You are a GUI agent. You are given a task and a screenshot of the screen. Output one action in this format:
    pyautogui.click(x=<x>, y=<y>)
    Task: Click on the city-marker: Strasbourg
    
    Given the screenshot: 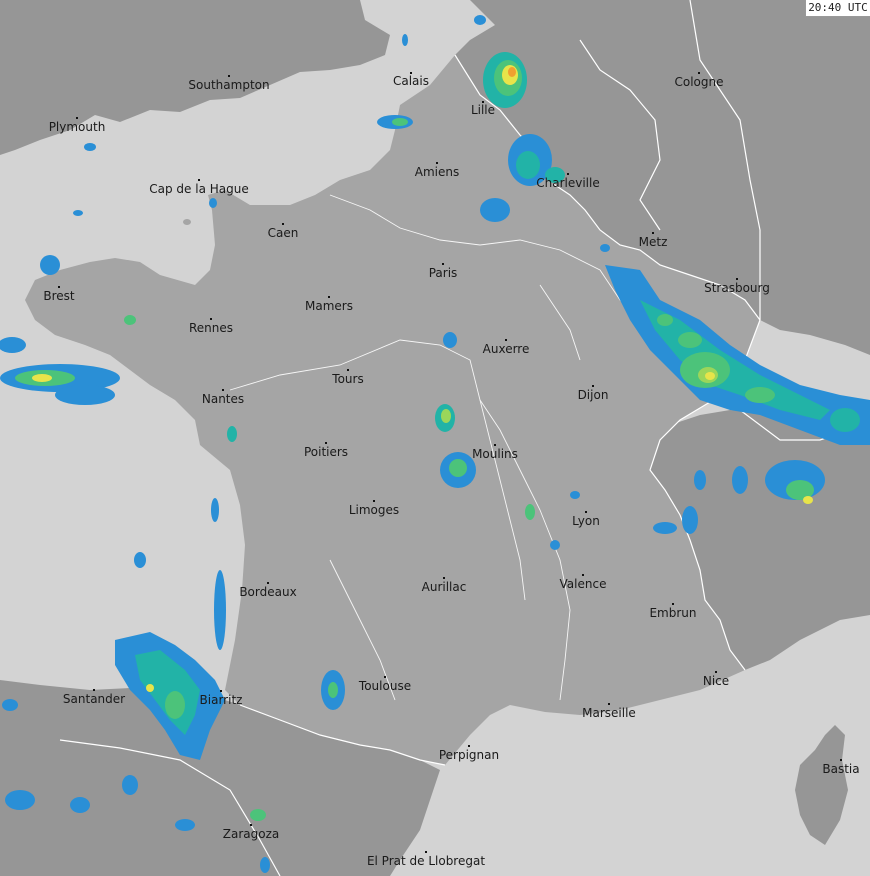 What is the action you would take?
    pyautogui.click(x=737, y=286)
    